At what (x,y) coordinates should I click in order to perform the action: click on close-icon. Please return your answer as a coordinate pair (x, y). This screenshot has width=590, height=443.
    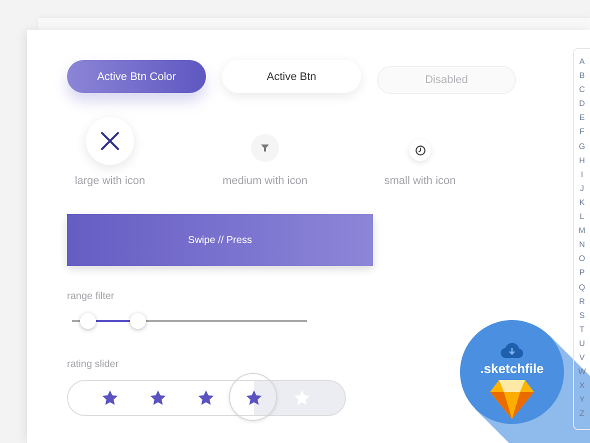
    Looking at the image, I should click on (110, 141).